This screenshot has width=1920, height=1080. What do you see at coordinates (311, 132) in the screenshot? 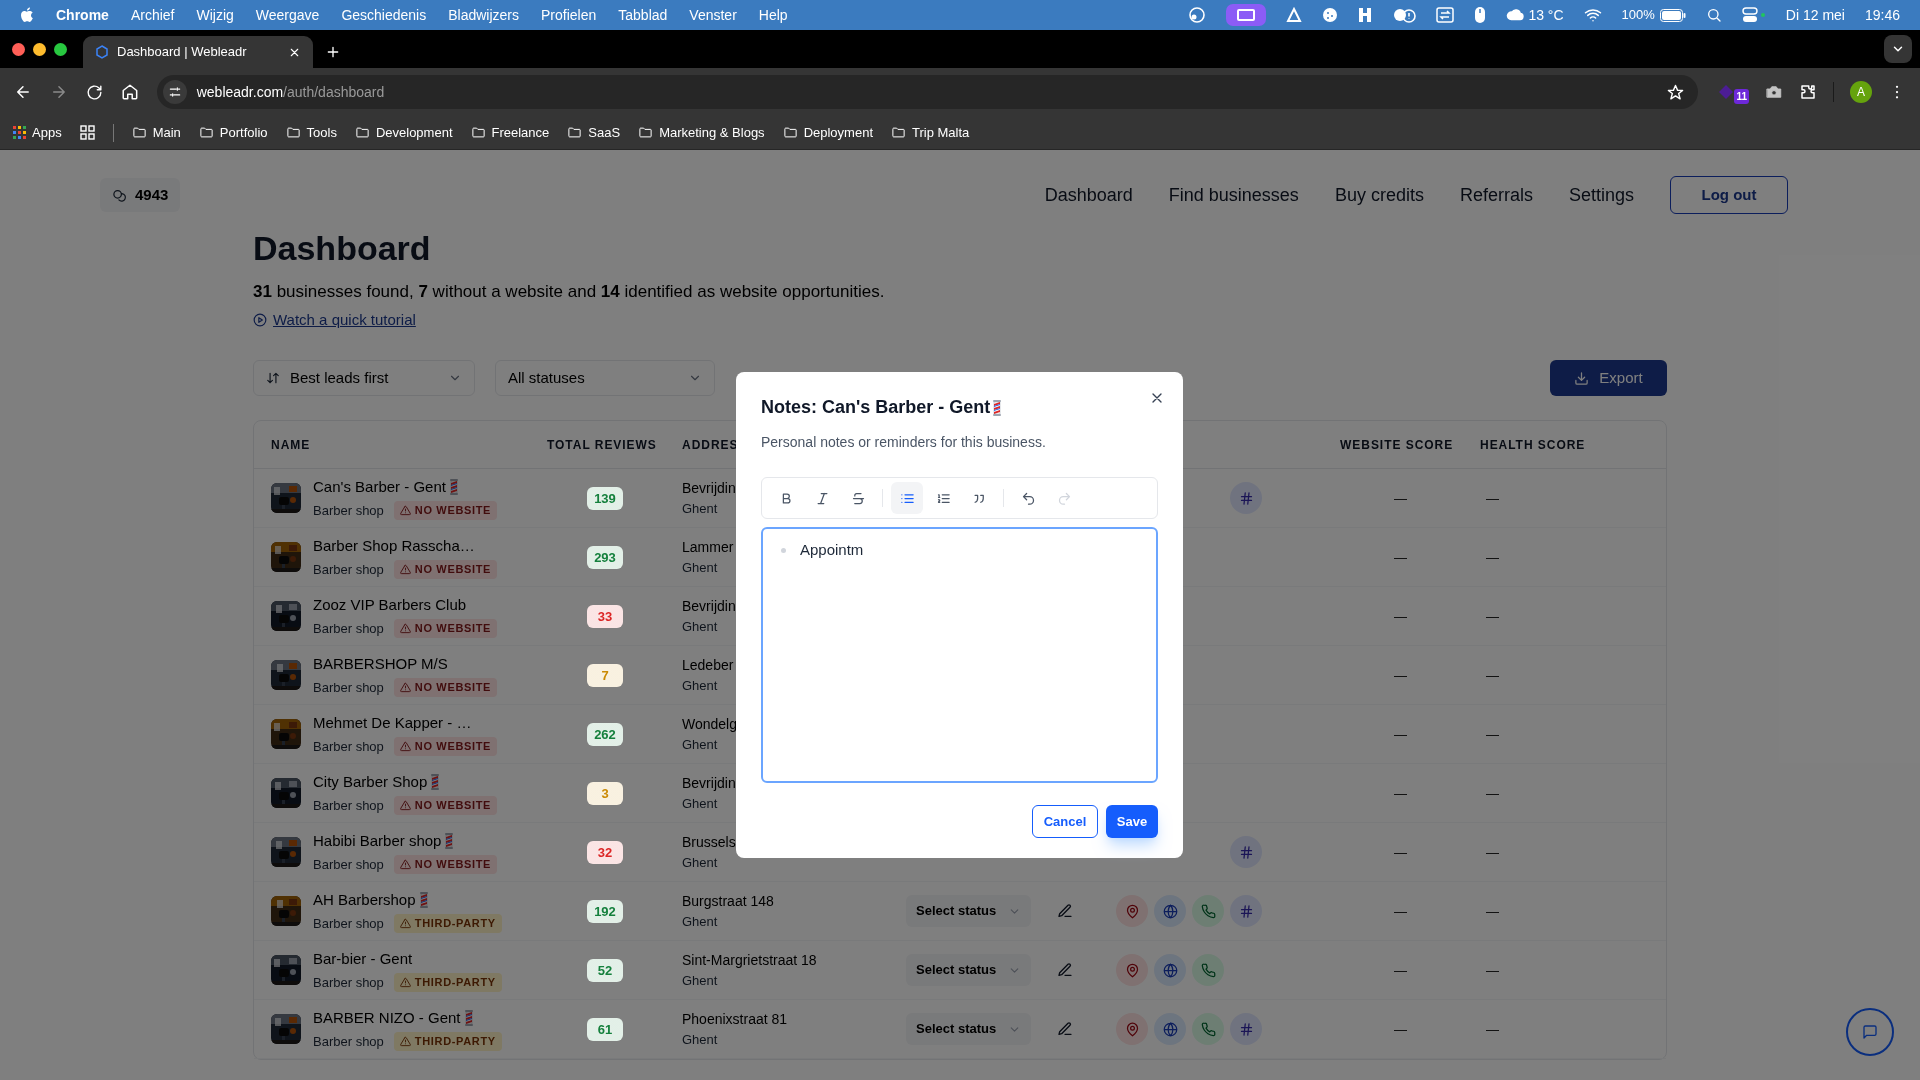
I see `bookmark-folder: Tools` at bounding box center [311, 132].